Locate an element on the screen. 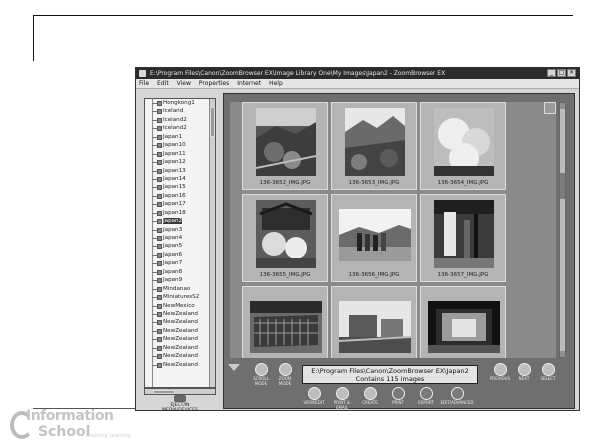 This screenshot has width=591, height=443. tree-item-label: NewZealand is located at coordinates (180, 313).